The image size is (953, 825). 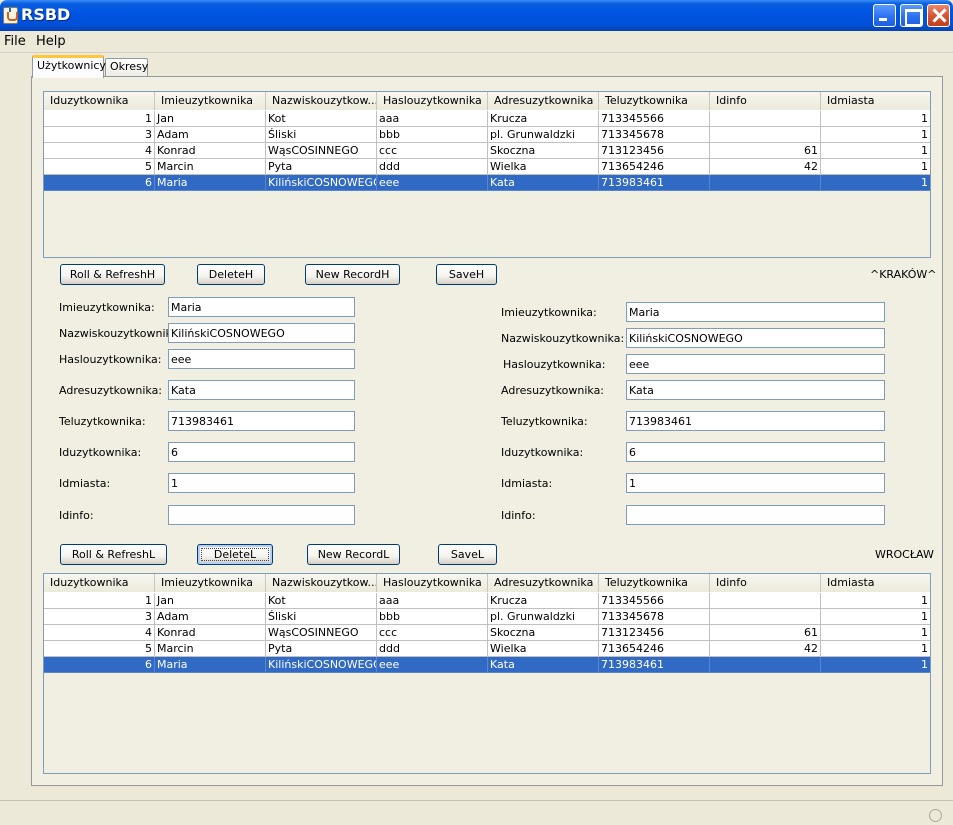 I want to click on new-record-l-button: New RecordL, so click(x=353, y=554).